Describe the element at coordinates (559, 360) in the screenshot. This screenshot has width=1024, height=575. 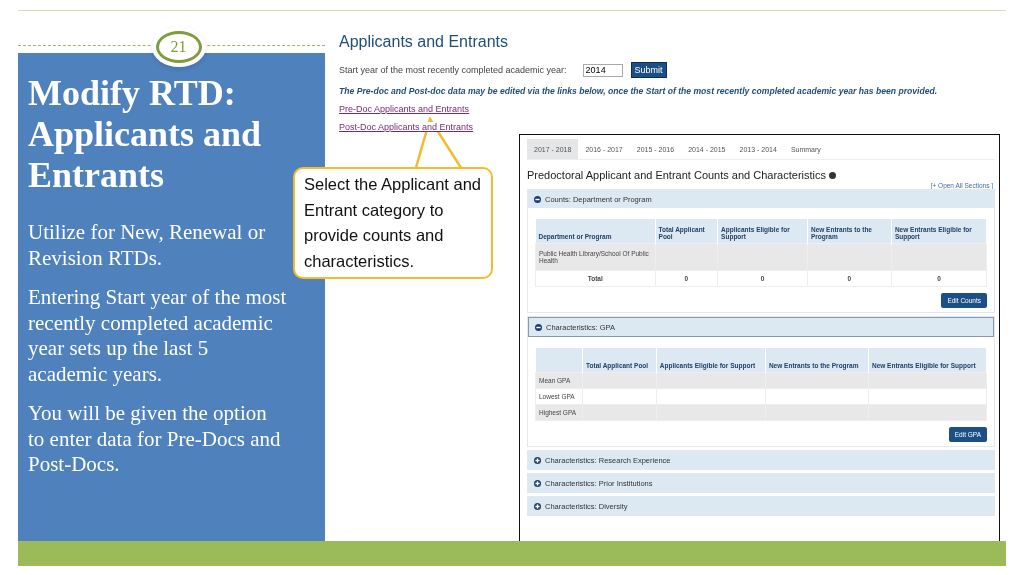
I see `column-header` at that location.